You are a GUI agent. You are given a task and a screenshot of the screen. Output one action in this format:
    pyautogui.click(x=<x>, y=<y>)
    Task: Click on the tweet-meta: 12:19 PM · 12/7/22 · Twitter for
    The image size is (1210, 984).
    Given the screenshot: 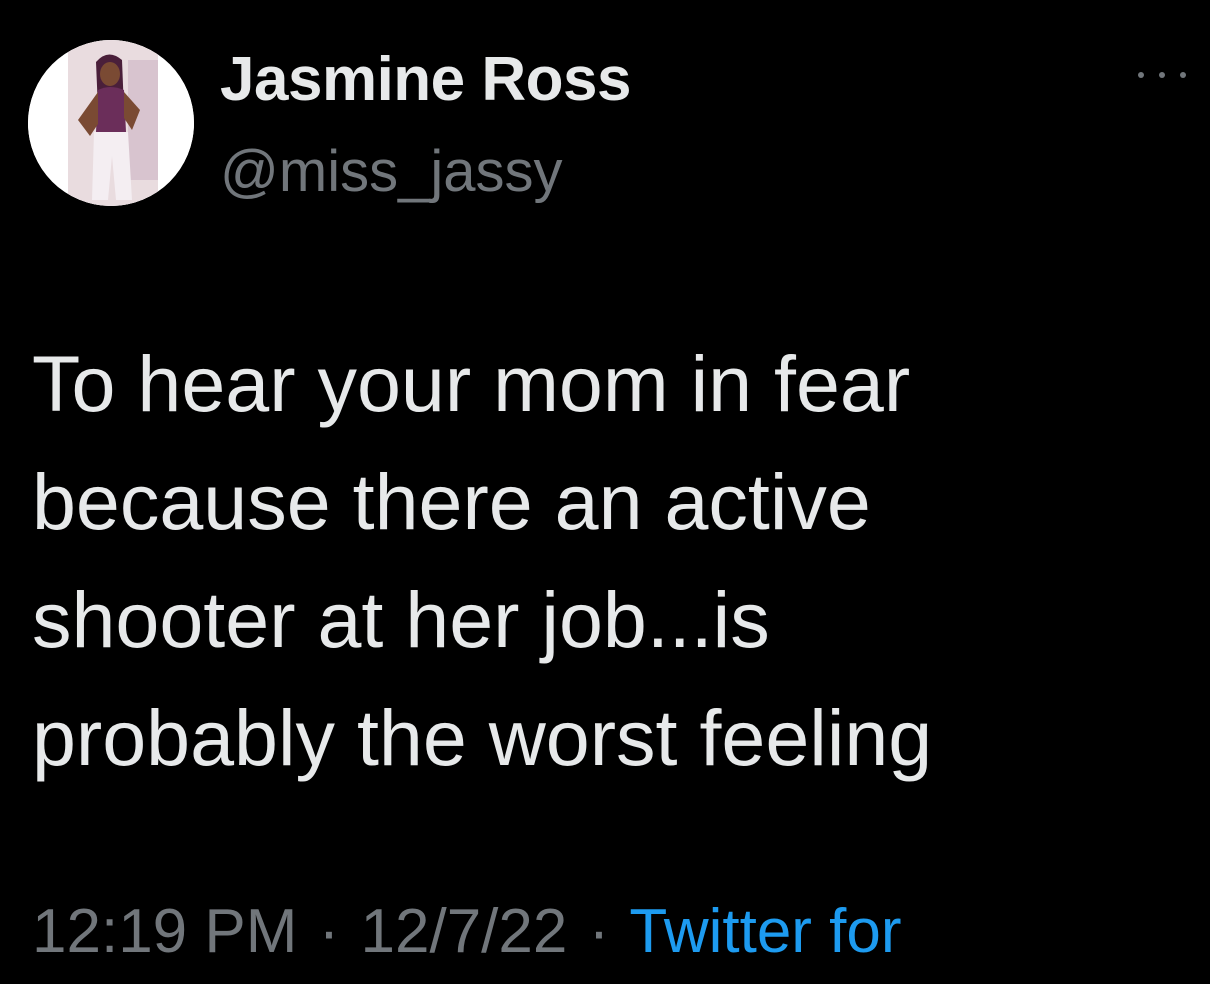 What is the action you would take?
    pyautogui.click(x=467, y=931)
    